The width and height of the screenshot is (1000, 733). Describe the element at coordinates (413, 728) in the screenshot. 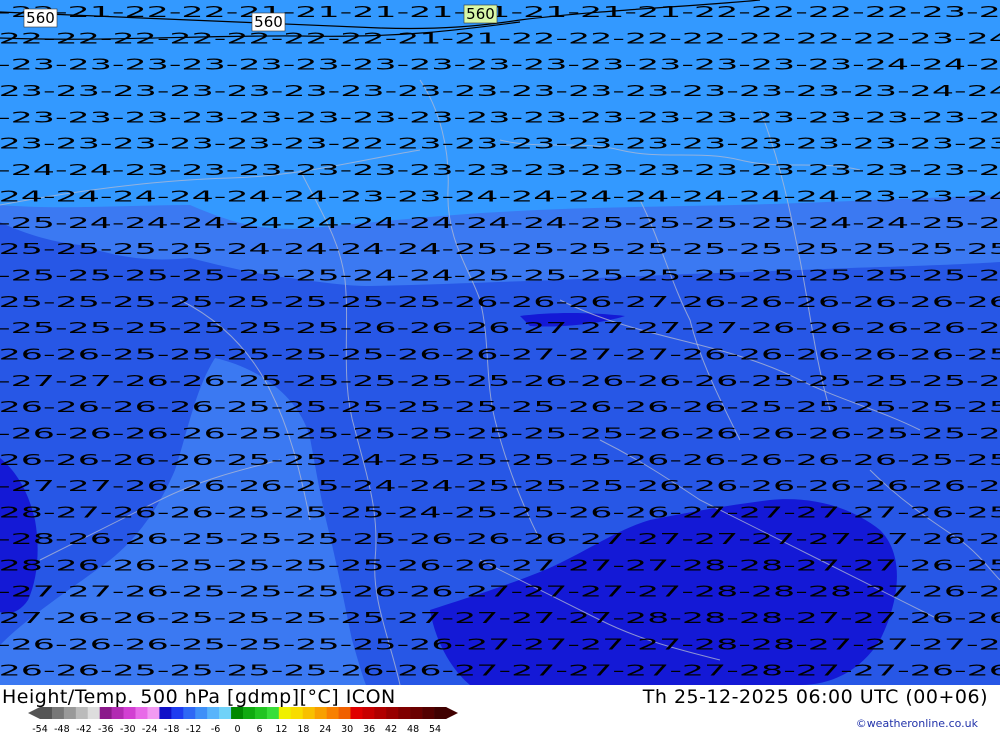

I see `legend-tick: 48` at that location.